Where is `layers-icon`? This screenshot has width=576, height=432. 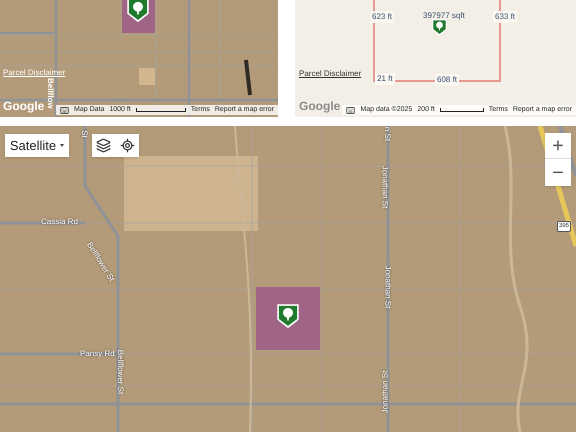 layers-icon is located at coordinates (104, 145).